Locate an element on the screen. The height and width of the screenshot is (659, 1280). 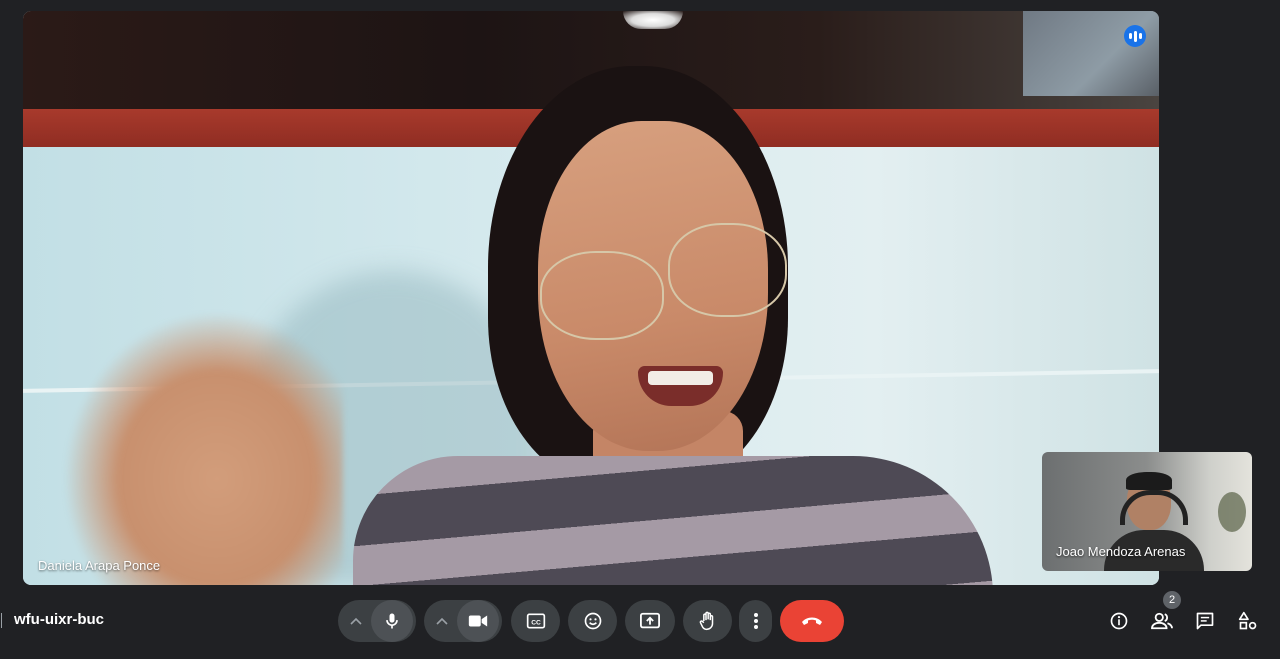
more-vertical-icon is located at coordinates (755, 621).